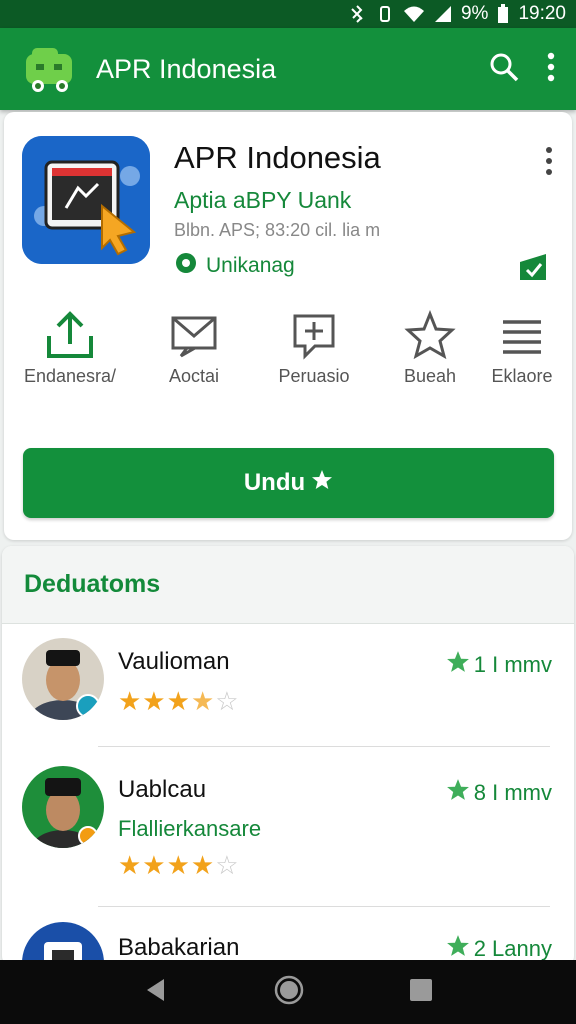 The image size is (576, 1024). Describe the element at coordinates (287, 826) in the screenshot. I see `review-item: Uablcau Flallierkansare 8 I mmv ★★★★☆` at that location.